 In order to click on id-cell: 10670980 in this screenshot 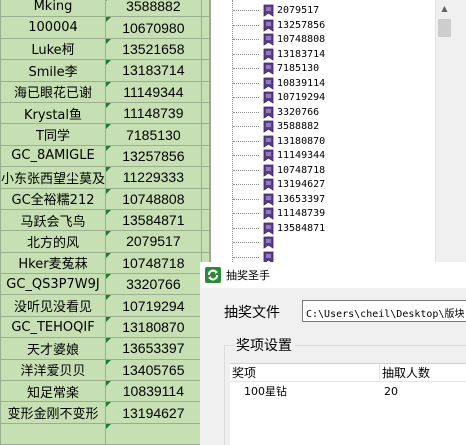, I will do `click(153, 27)`.